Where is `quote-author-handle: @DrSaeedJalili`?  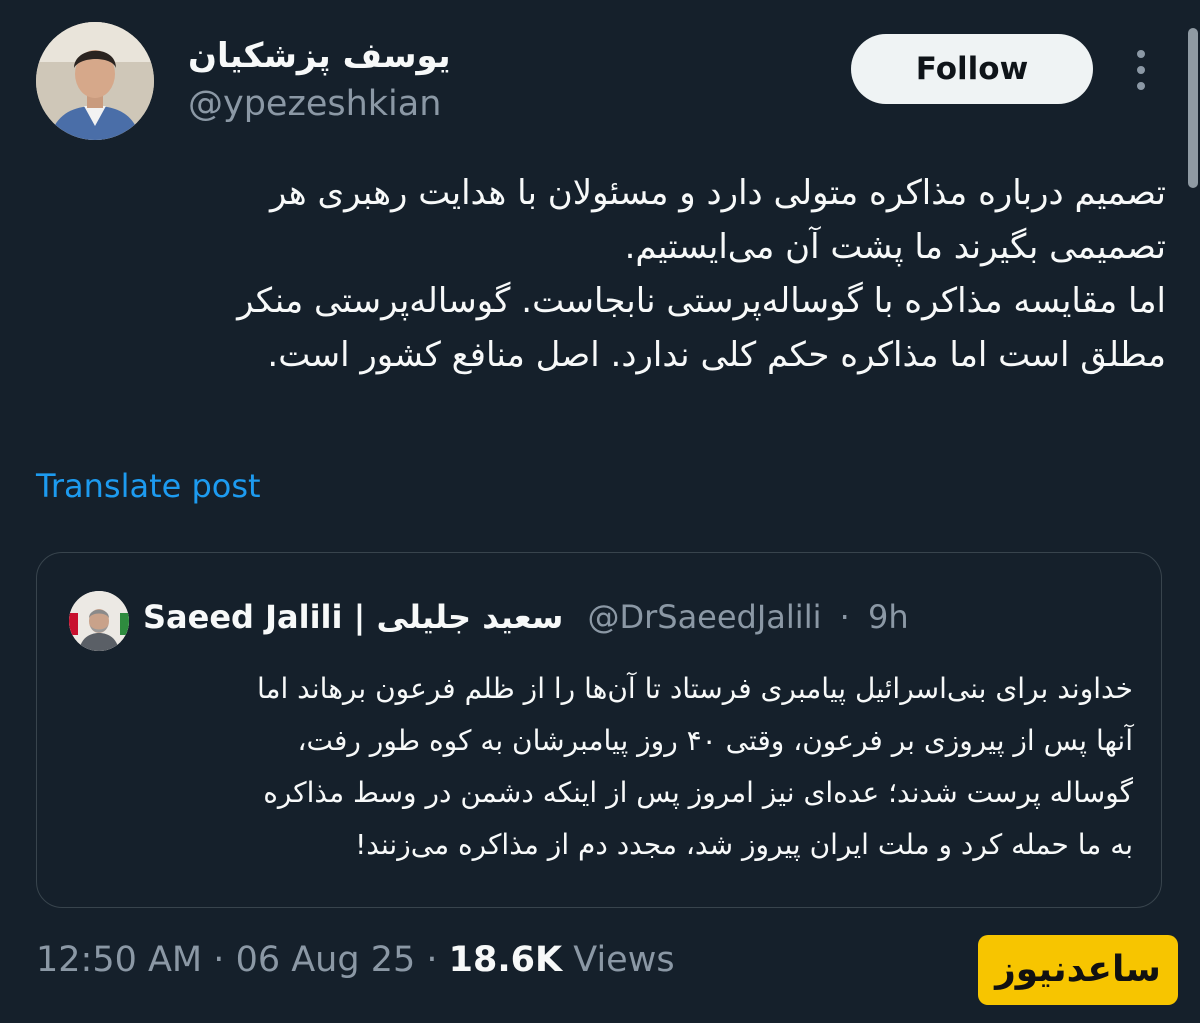 quote-author-handle: @DrSaeedJalili is located at coordinates (704, 617).